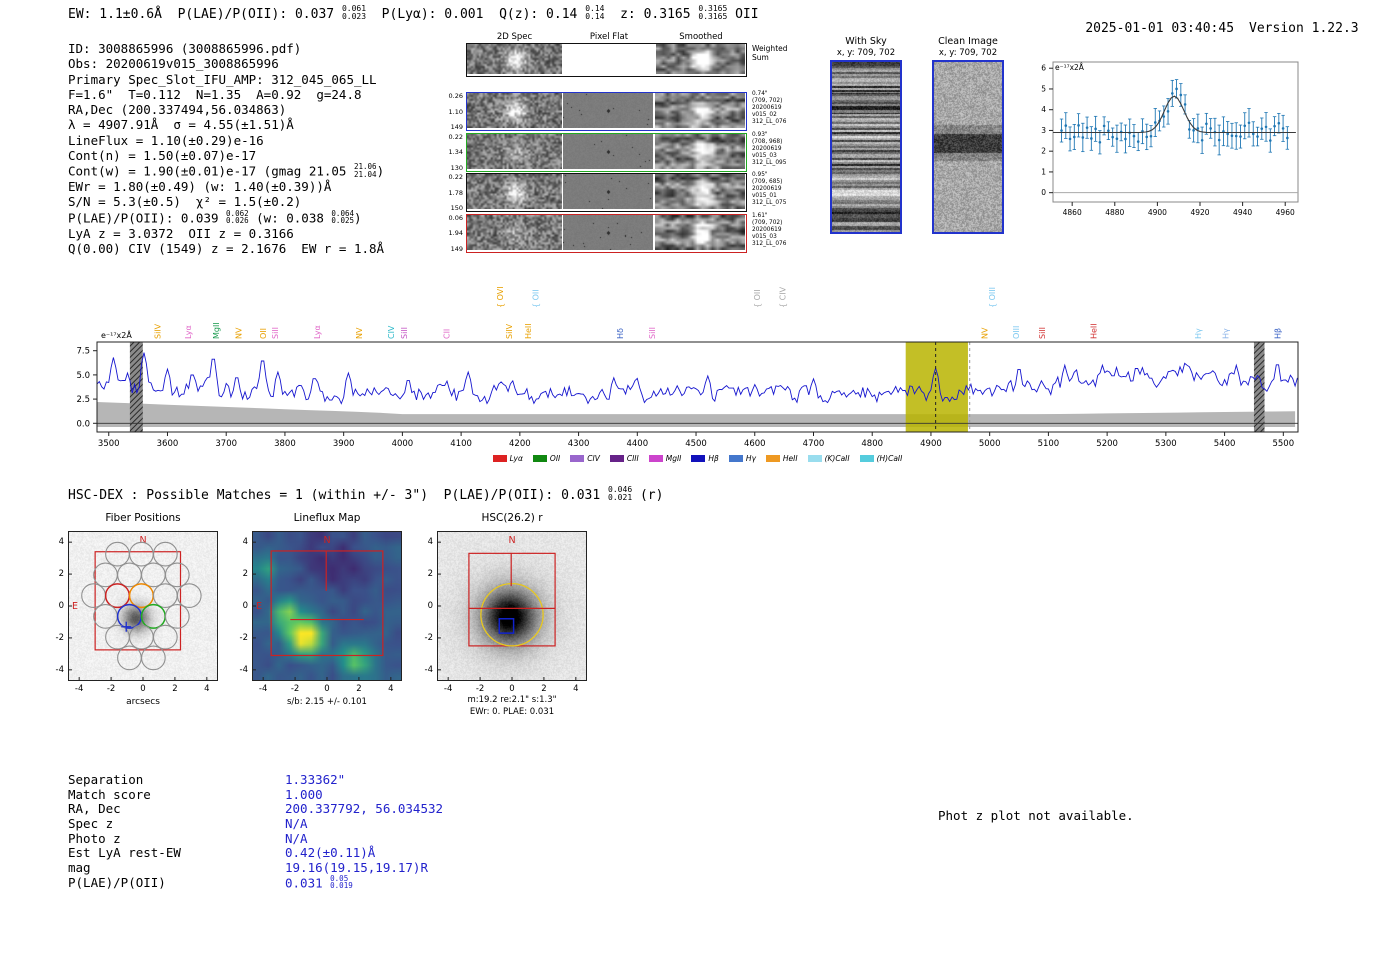 The width and height of the screenshot is (1400, 953). I want to click on spec2d-row-values: 0.26 1.10 149, so click(455, 111).